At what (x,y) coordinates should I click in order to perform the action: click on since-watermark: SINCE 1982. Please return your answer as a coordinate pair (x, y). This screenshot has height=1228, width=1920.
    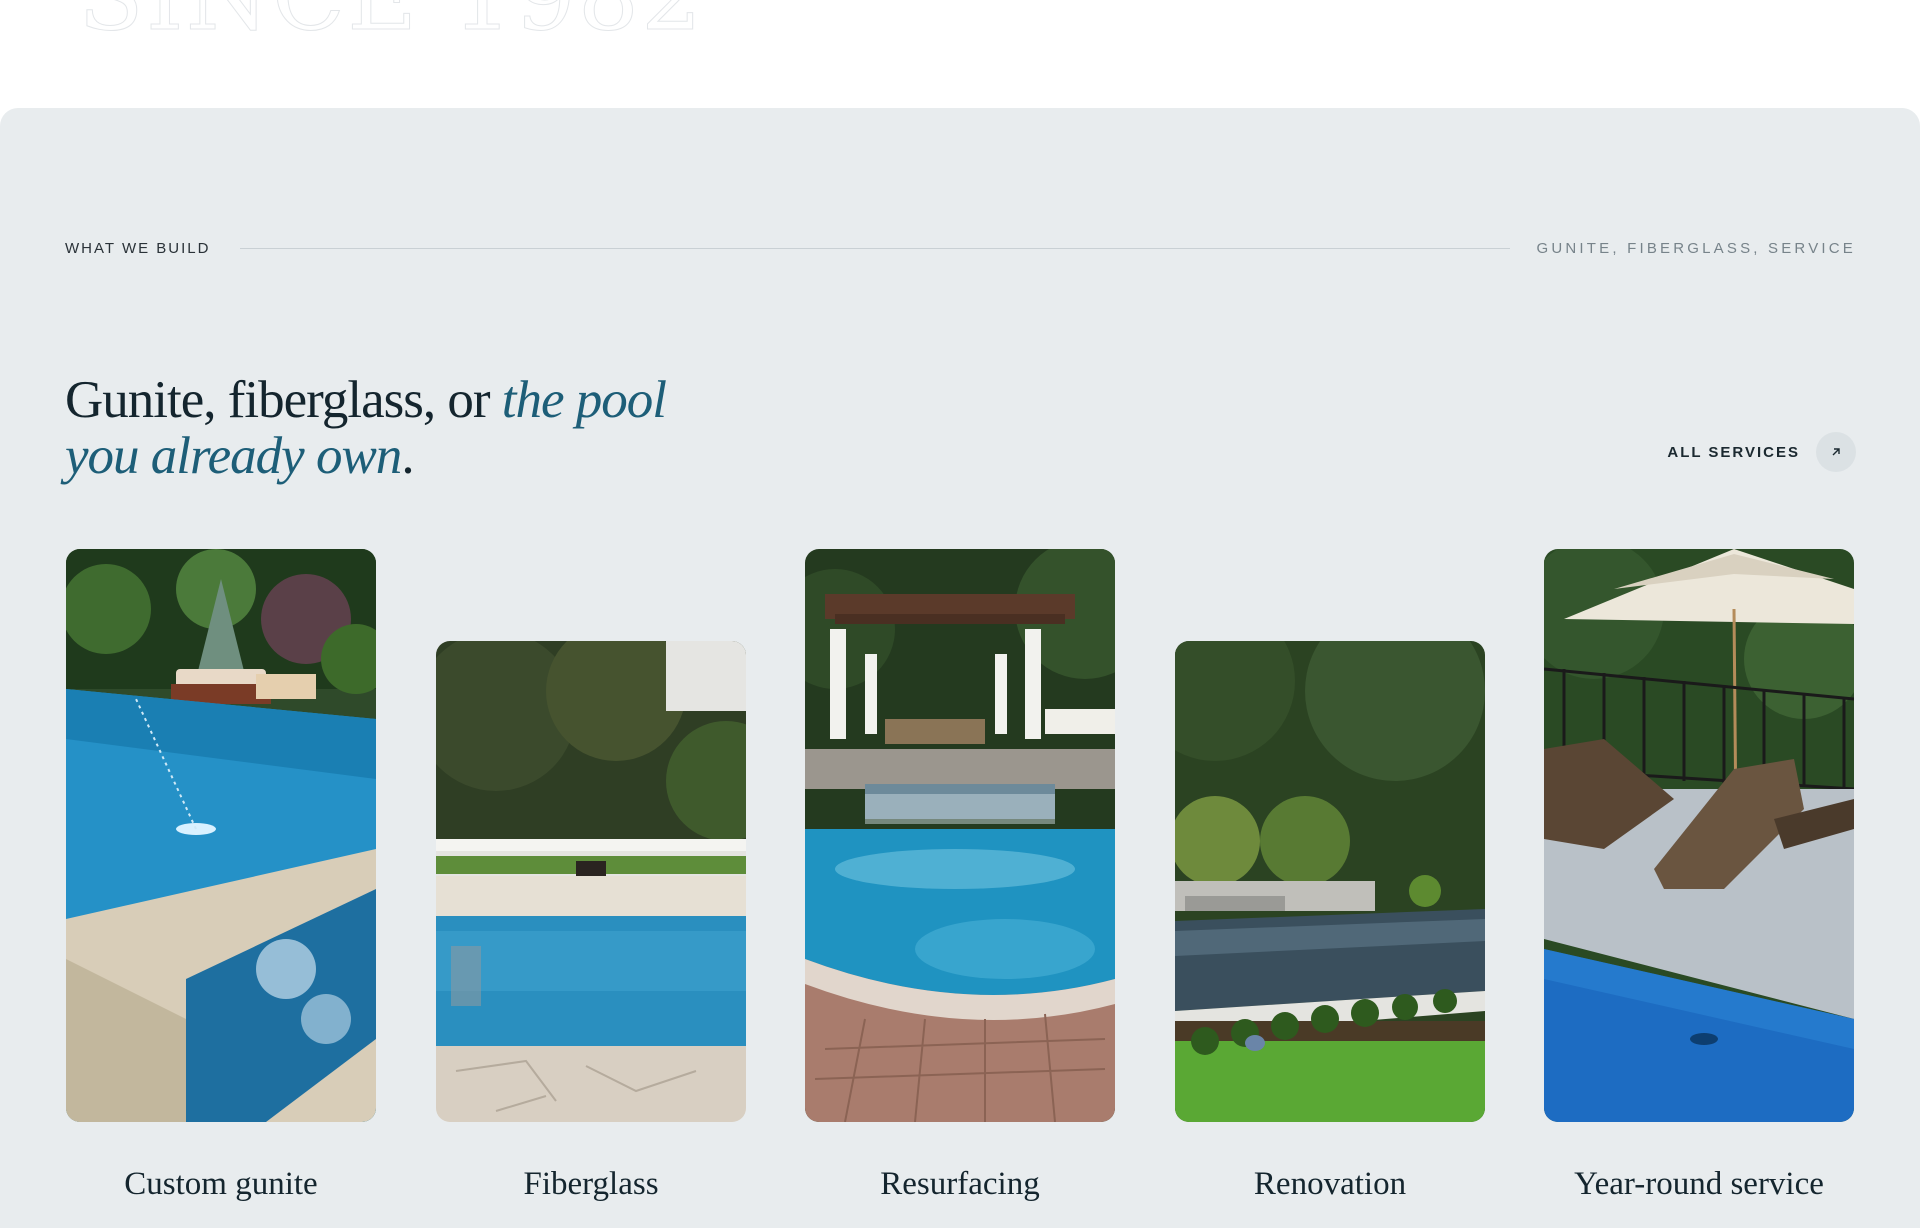
    Looking at the image, I should click on (390, 22).